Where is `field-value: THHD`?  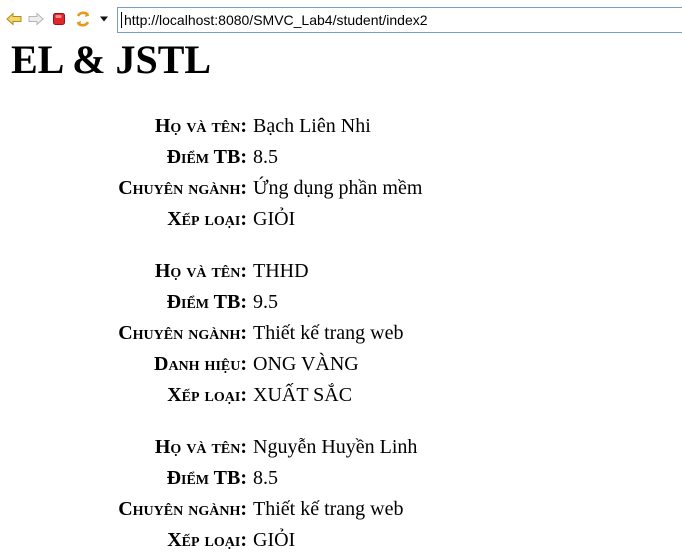 field-value: THHD is located at coordinates (281, 271).